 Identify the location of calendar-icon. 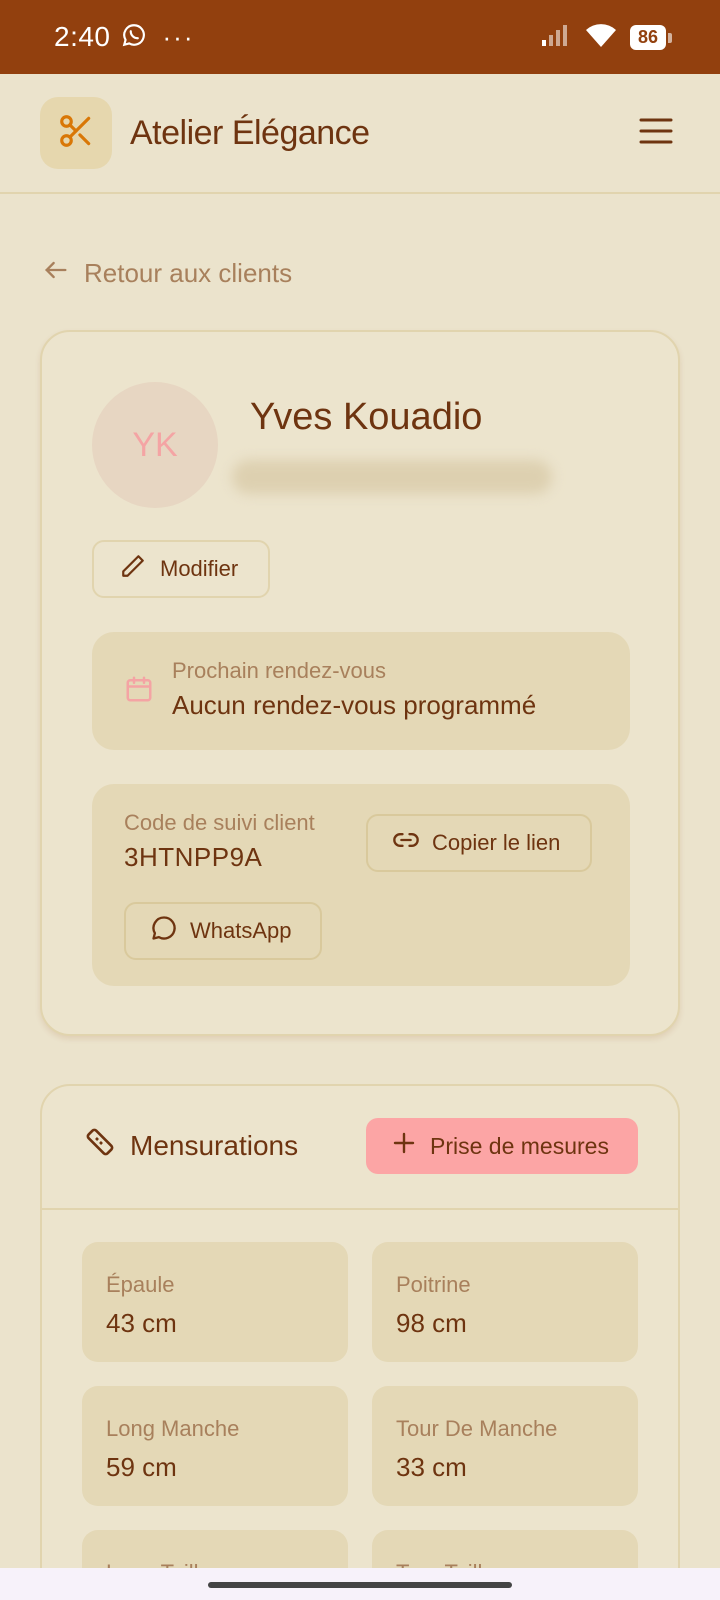
(139, 691).